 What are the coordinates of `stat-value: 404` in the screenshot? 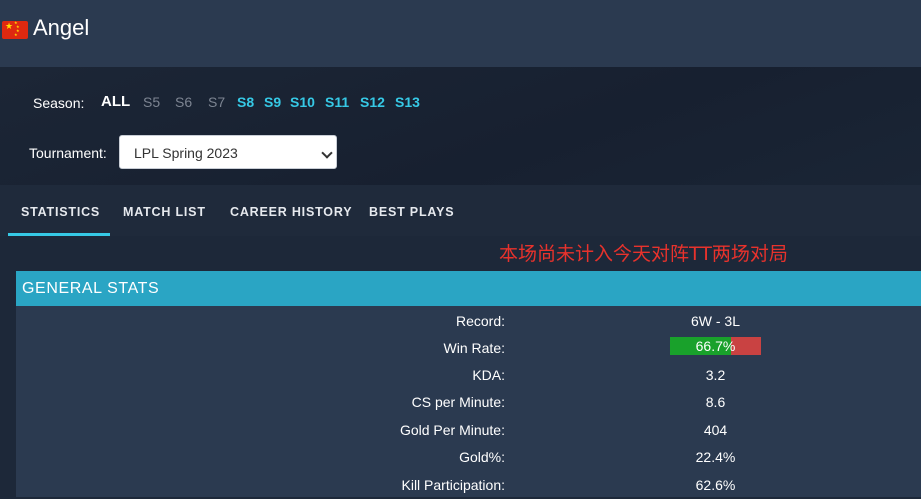 It's located at (715, 430).